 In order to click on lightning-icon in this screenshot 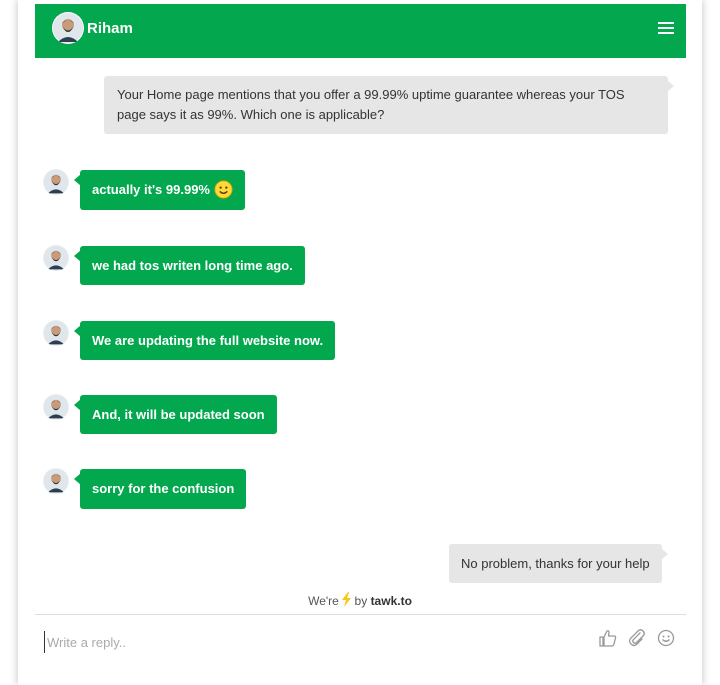, I will do `click(348, 600)`.